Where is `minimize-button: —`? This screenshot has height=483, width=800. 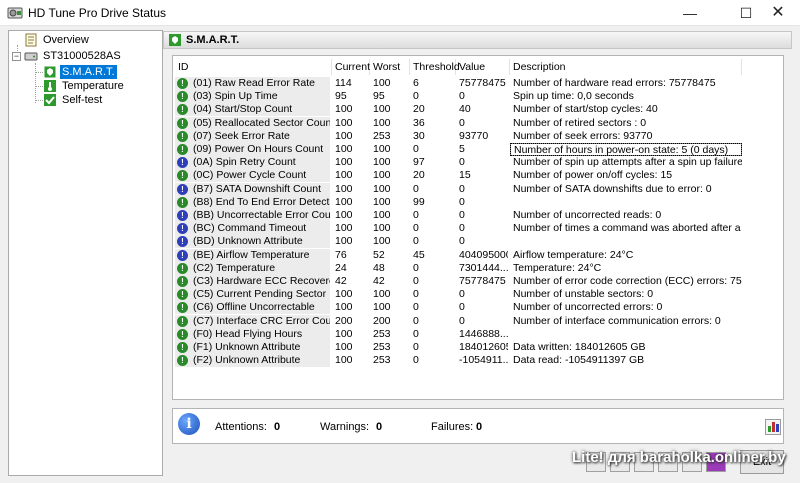 minimize-button: — is located at coordinates (690, 13).